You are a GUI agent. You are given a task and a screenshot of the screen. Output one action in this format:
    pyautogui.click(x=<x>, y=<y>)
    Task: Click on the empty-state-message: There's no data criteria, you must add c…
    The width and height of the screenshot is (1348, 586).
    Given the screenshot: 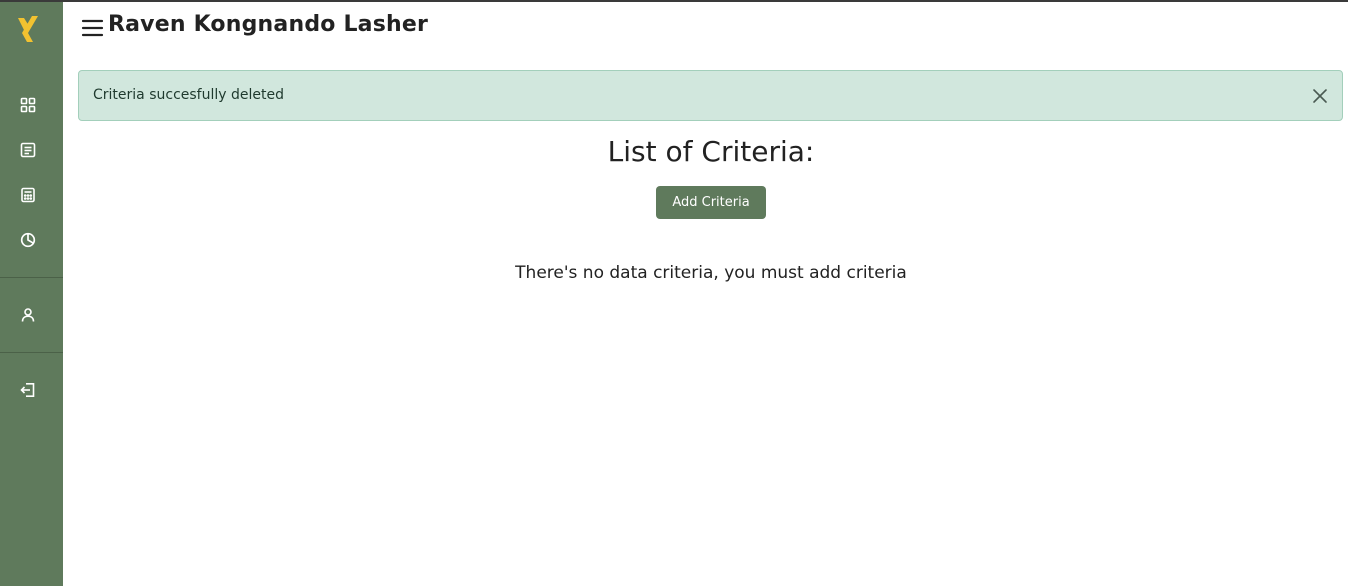 What is the action you would take?
    pyautogui.click(x=711, y=273)
    